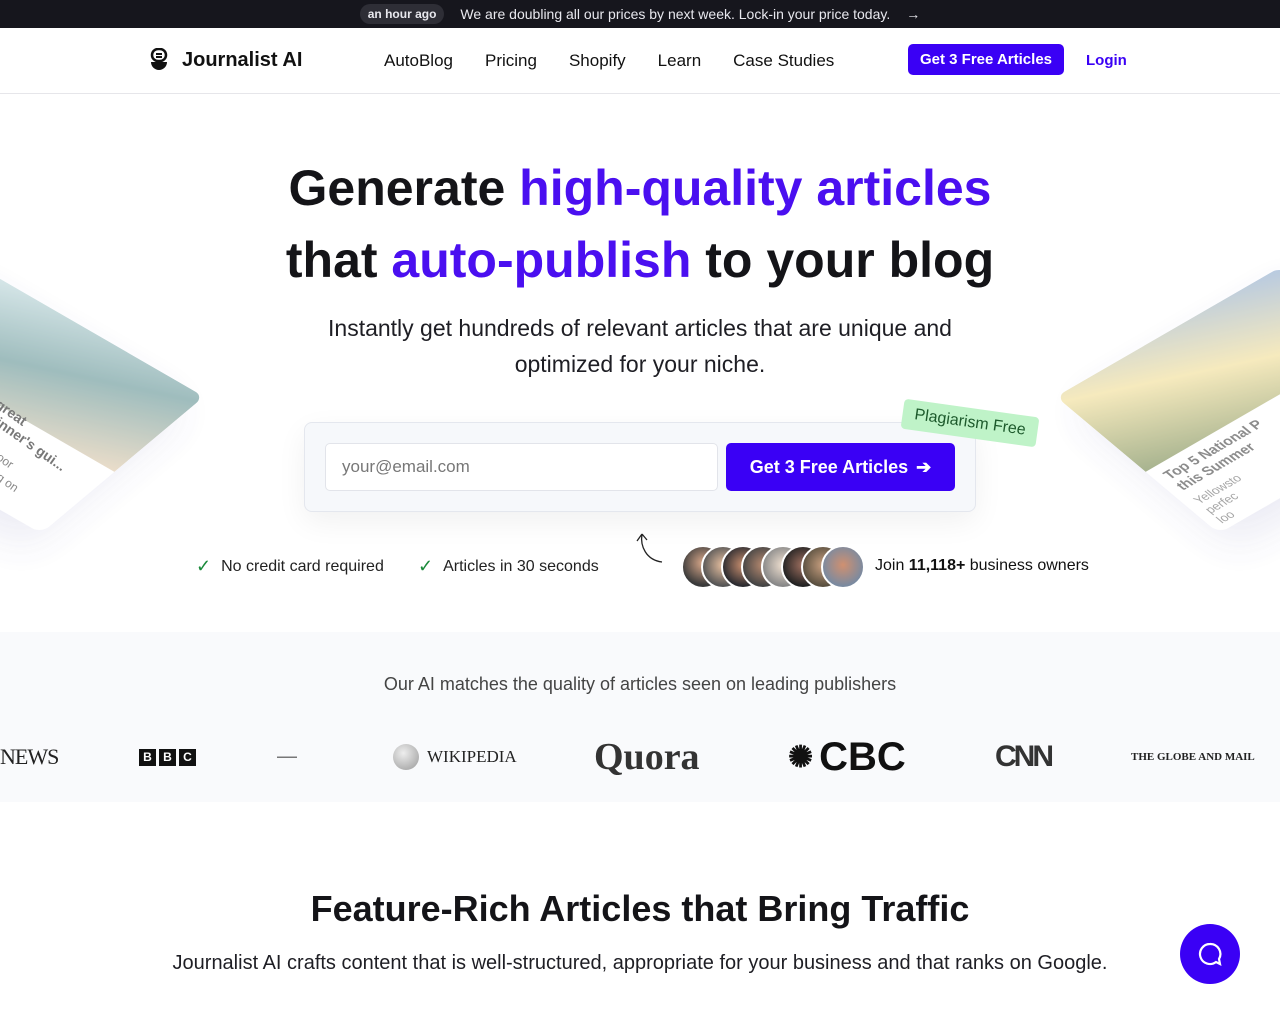 This screenshot has width=1280, height=1024. Describe the element at coordinates (406, 757) in the screenshot. I see `wikipedia-globe-icon` at that location.